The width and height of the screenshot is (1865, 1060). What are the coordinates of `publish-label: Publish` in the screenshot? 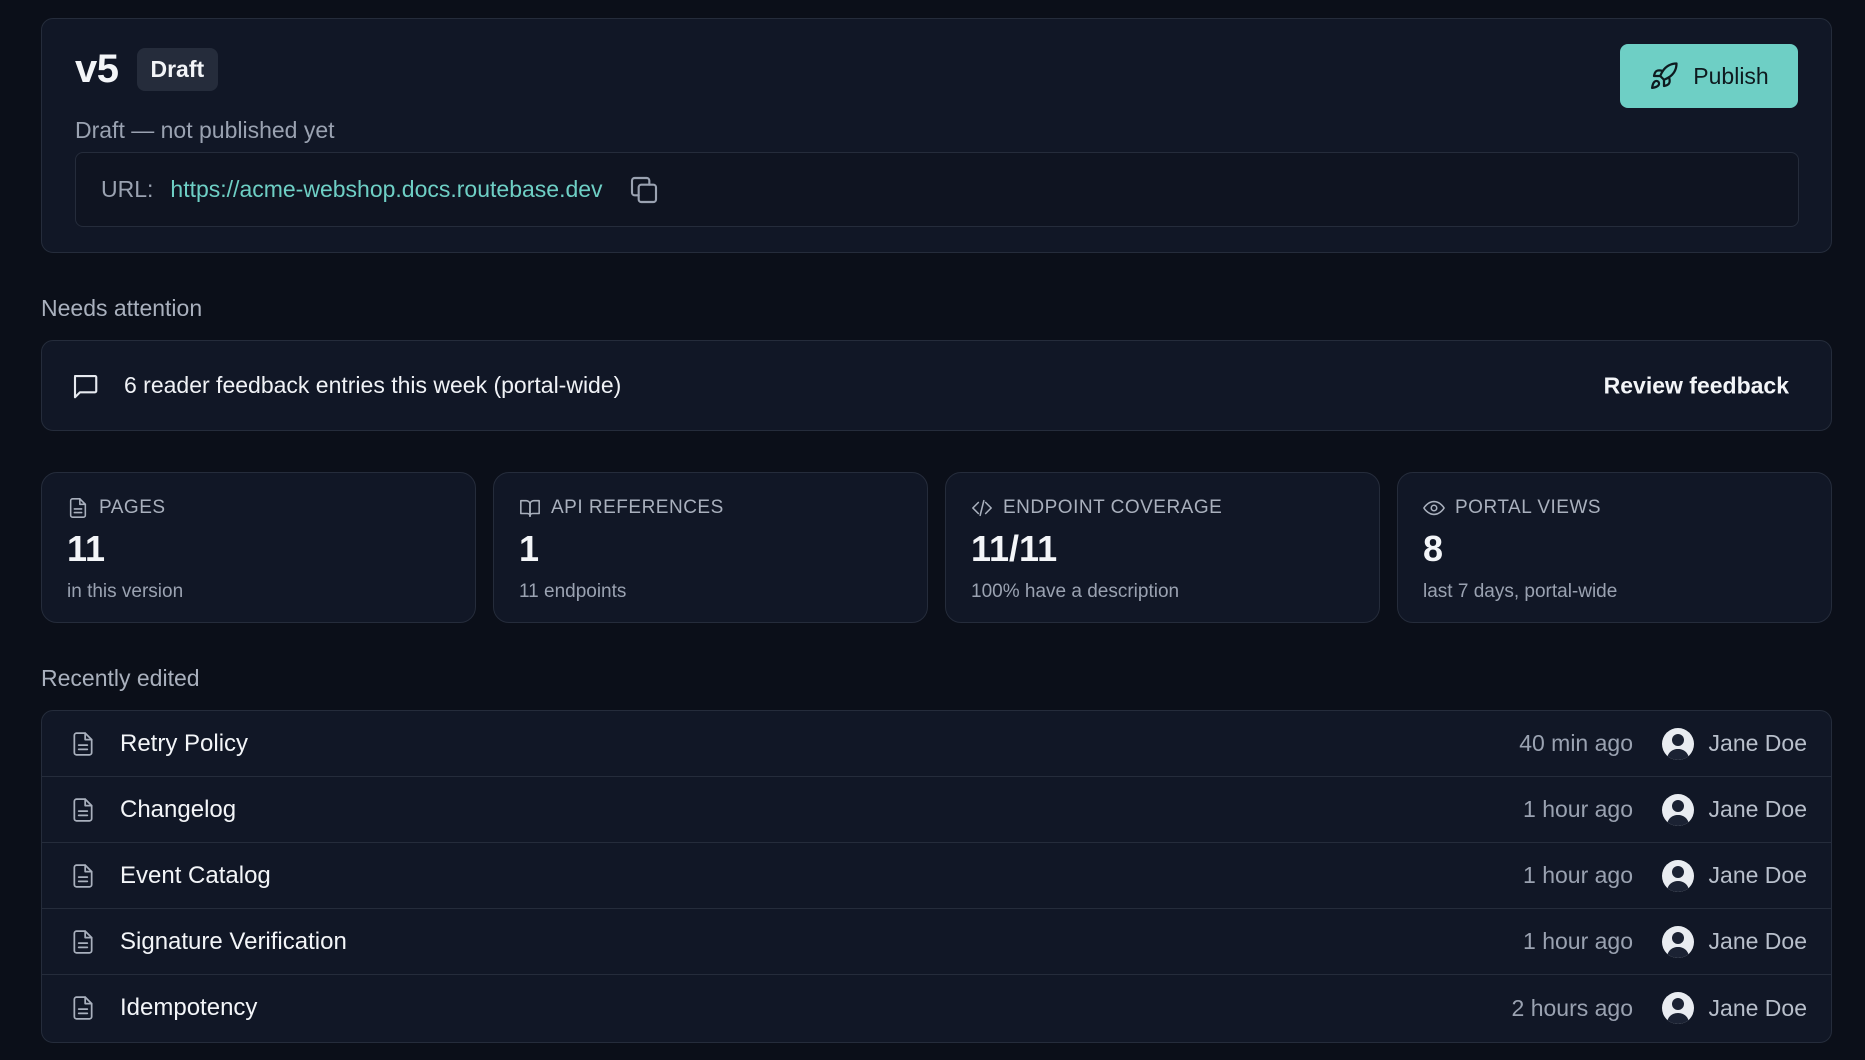 It's located at (1731, 75).